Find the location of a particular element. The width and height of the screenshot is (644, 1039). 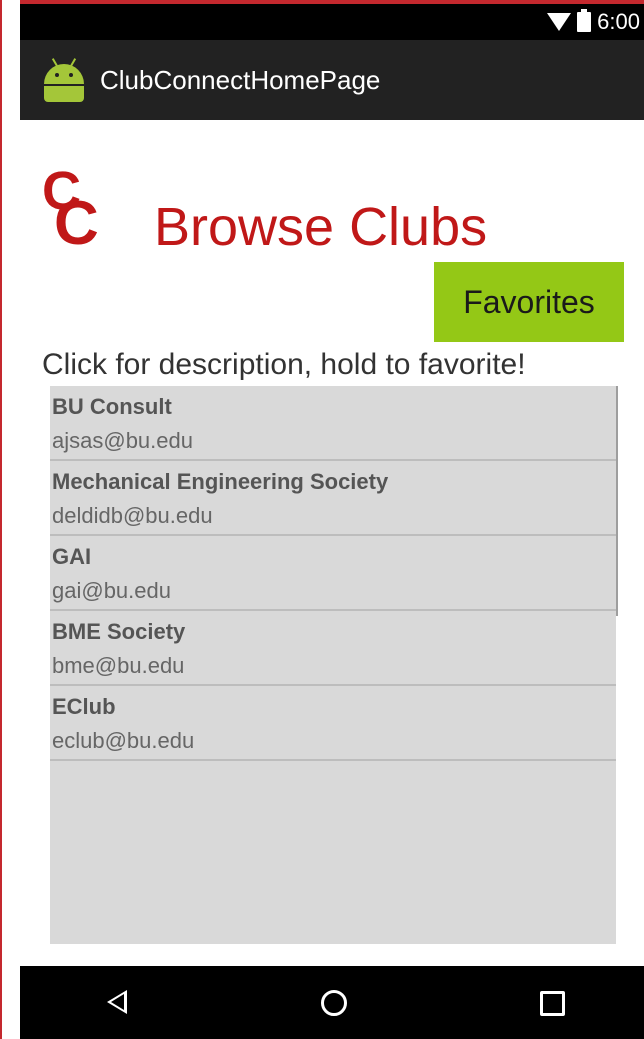

status-bar: 6:00 is located at coordinates (332, 22).